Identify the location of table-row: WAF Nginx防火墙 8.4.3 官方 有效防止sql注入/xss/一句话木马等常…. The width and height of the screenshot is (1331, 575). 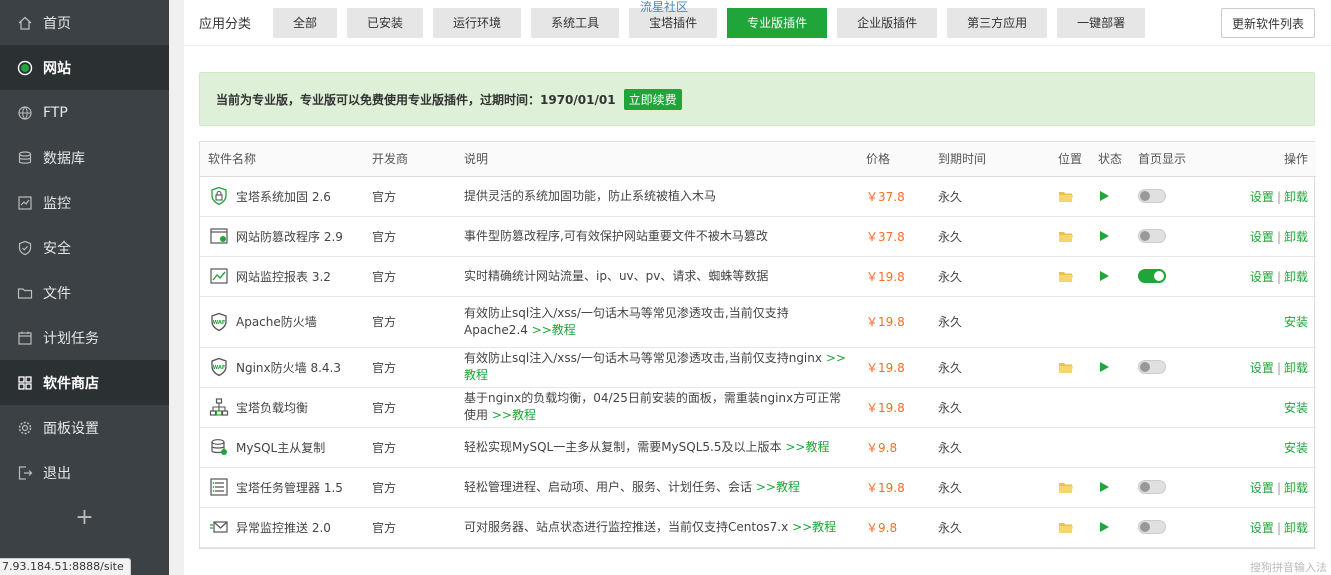
(758, 367).